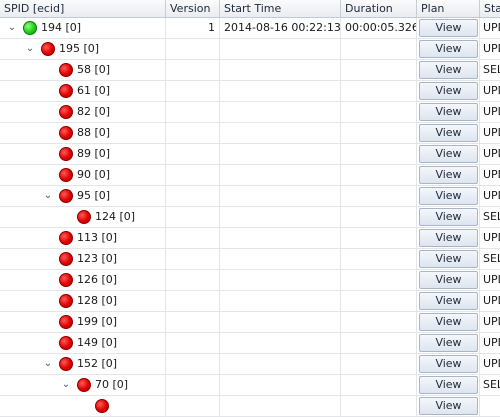  What do you see at coordinates (112, 384) in the screenshot?
I see `spid-label: 70 [0]` at bounding box center [112, 384].